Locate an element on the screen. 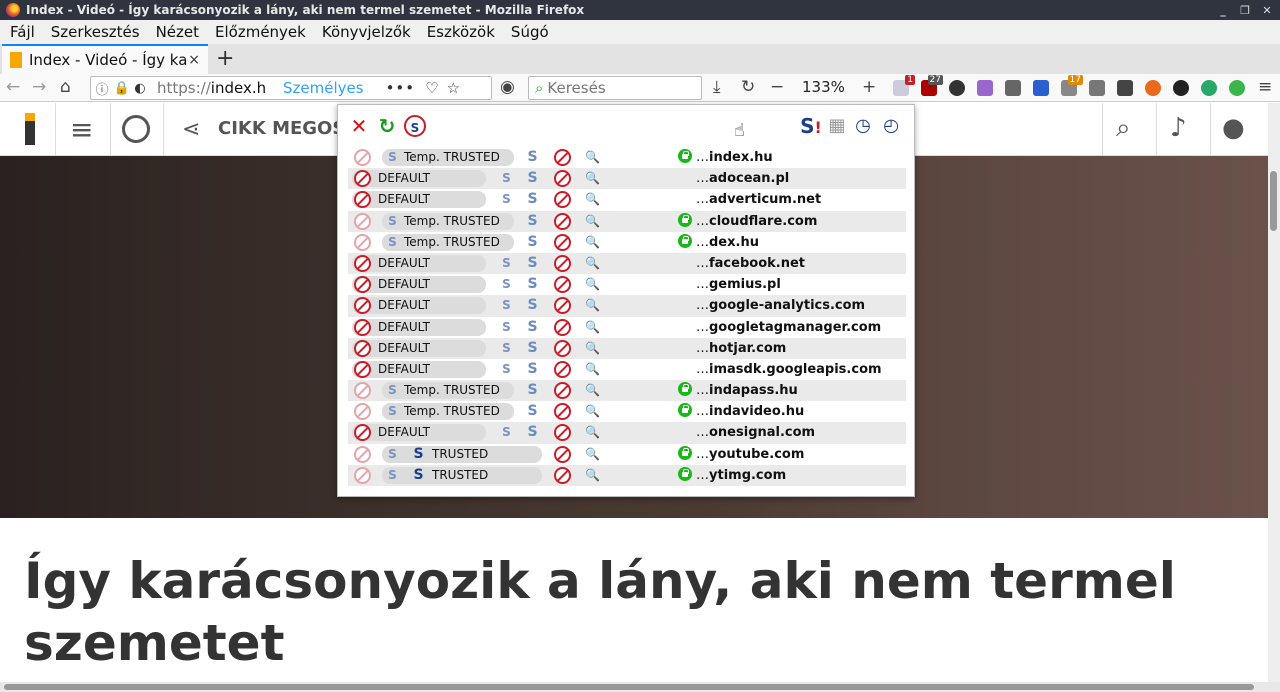  site-domain: …gemius.pl is located at coordinates (738, 284).